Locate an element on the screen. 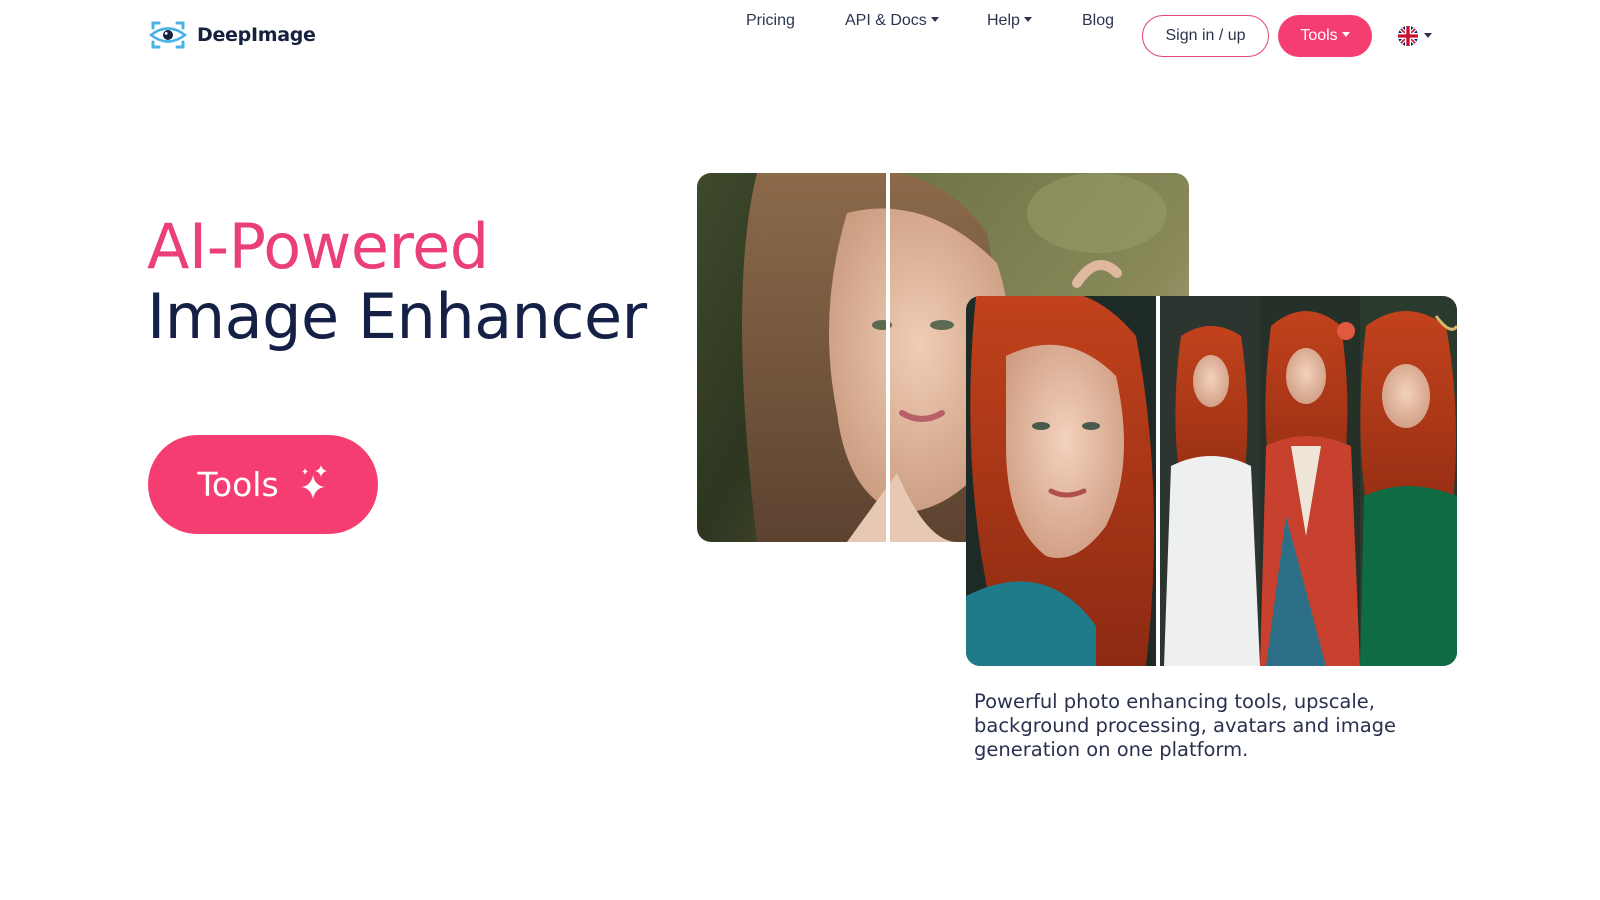 Image resolution: width=1600 pixels, height=900 pixels. eye-logo-icon is located at coordinates (168, 35).